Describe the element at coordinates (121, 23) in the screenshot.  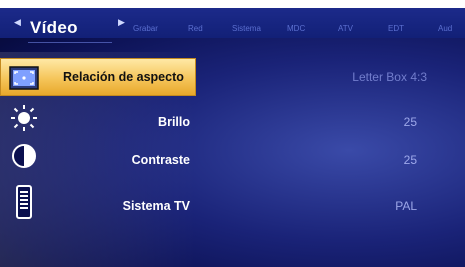
I see `tab-next-arrow-icon: ▶` at that location.